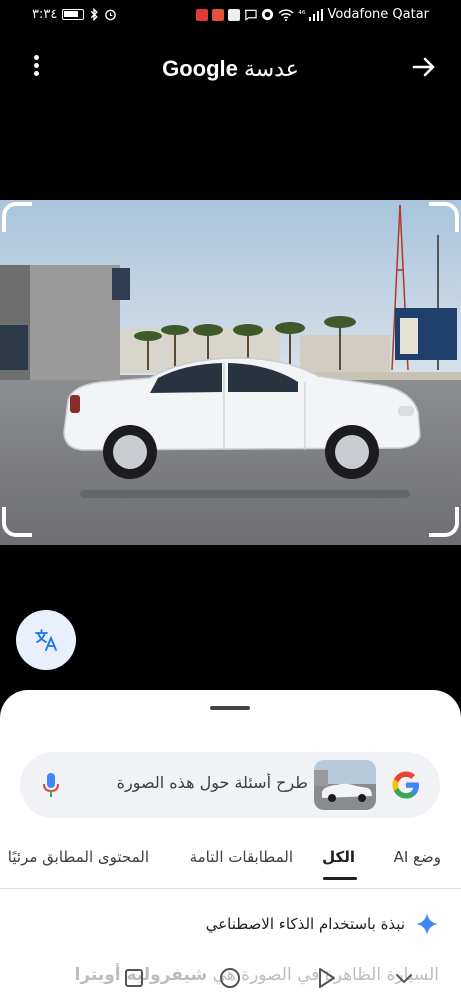  What do you see at coordinates (78, 857) in the screenshot?
I see `tab-visual-matches: المحتوى المطابق مرئيًا` at bounding box center [78, 857].